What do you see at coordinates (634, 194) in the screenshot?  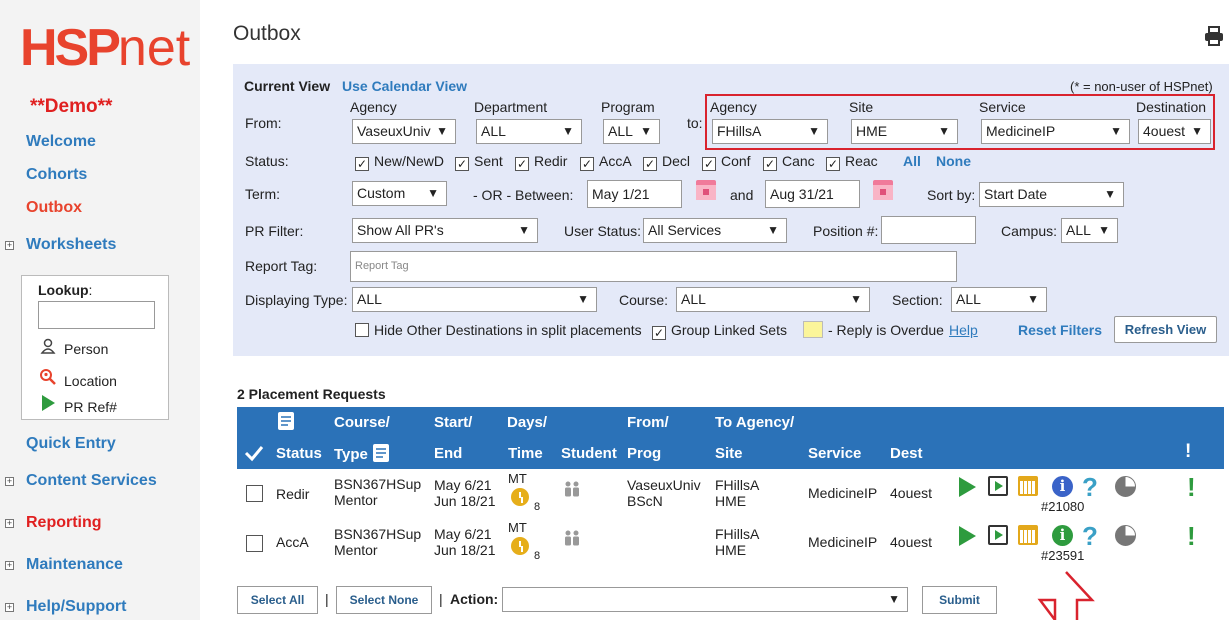 I see `date-from-input: May 1/21` at bounding box center [634, 194].